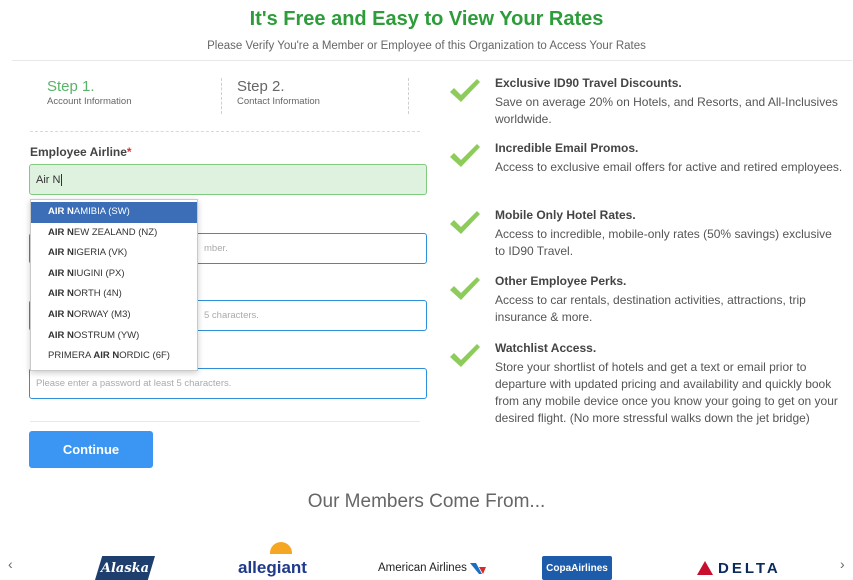 The image size is (853, 580). I want to click on form-divider, so click(225, 421).